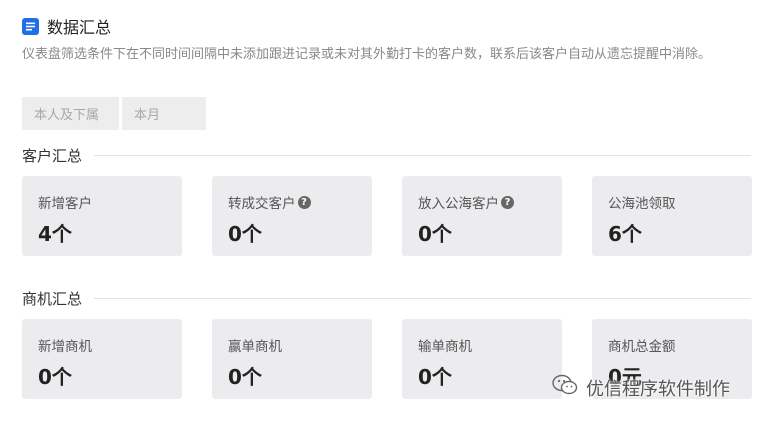  What do you see at coordinates (52, 299) in the screenshot?
I see `opportunity-summary-title: 商机汇总` at bounding box center [52, 299].